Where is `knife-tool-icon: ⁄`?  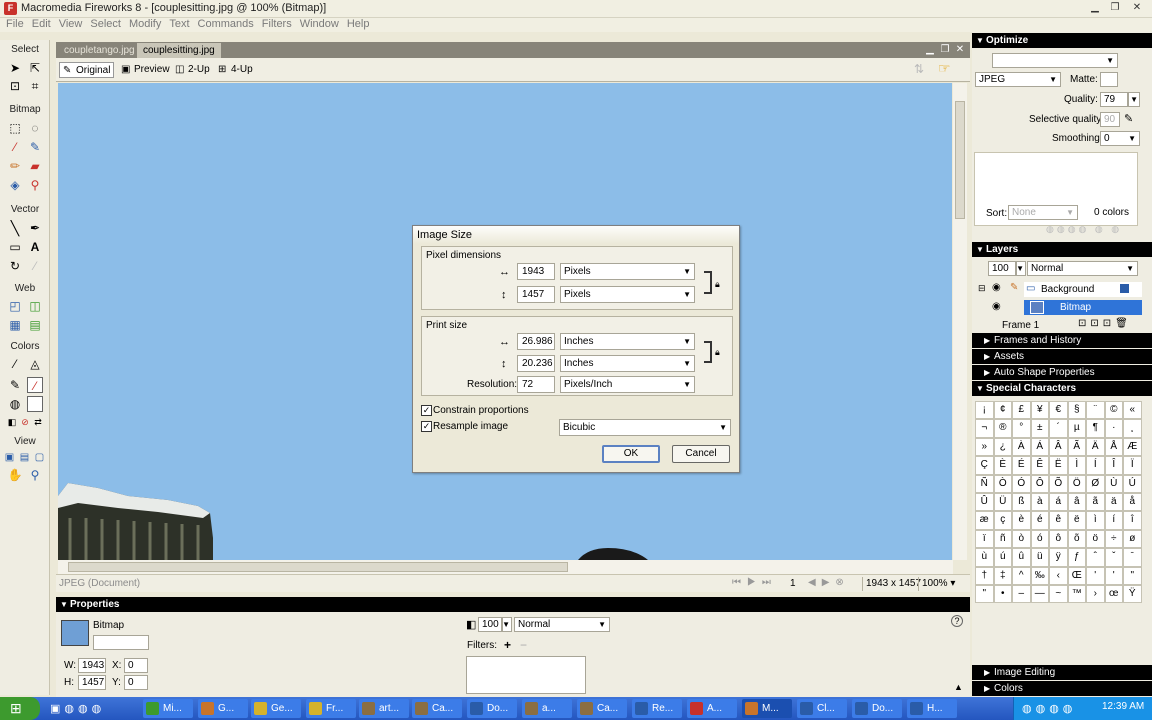
knife-tool-icon: ⁄ is located at coordinates (35, 266).